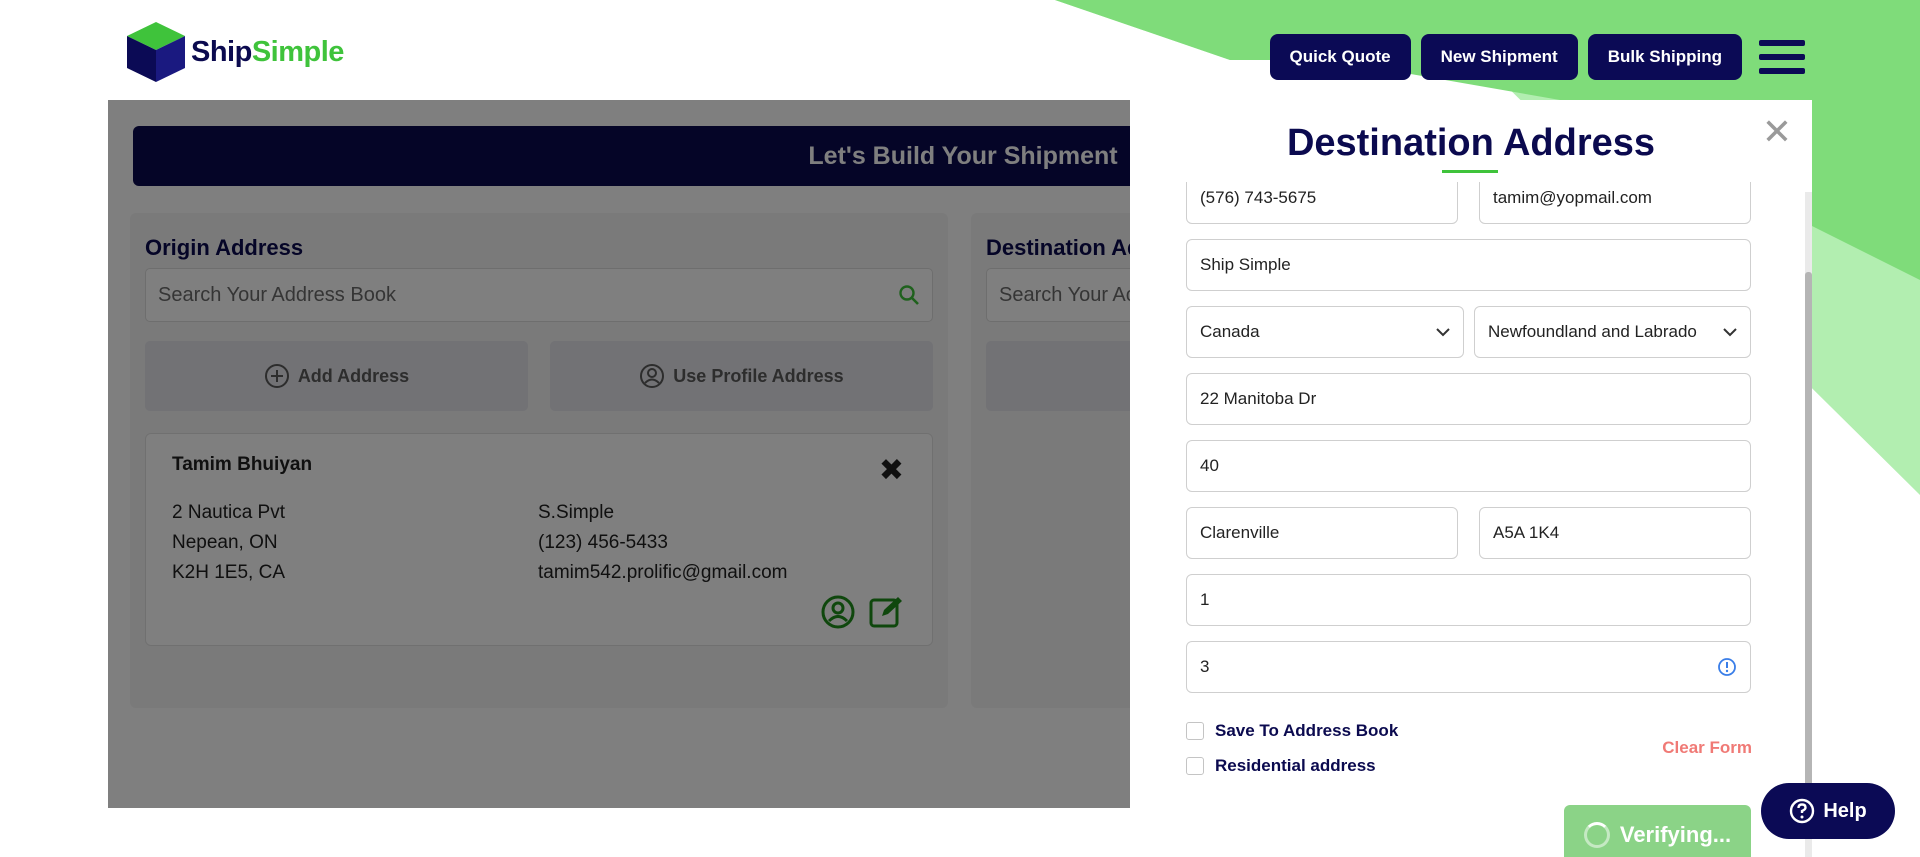  What do you see at coordinates (1499, 57) in the screenshot?
I see `new-shipment-button: New Shipment` at bounding box center [1499, 57].